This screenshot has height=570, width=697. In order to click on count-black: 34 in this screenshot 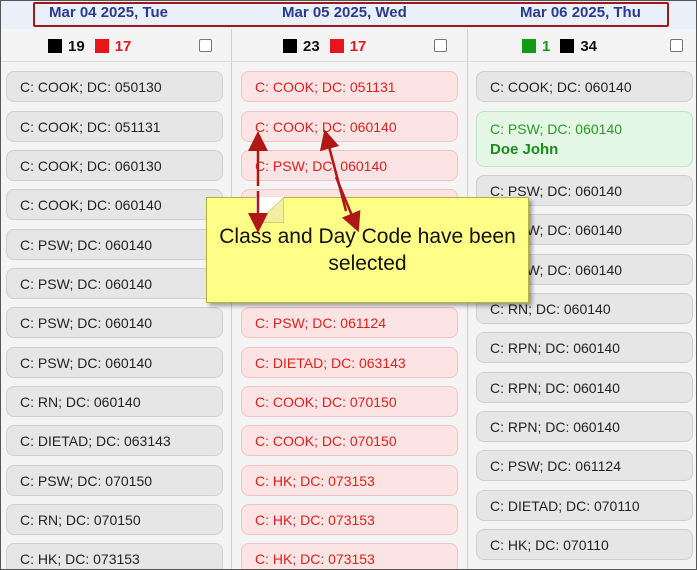, I will do `click(589, 46)`.